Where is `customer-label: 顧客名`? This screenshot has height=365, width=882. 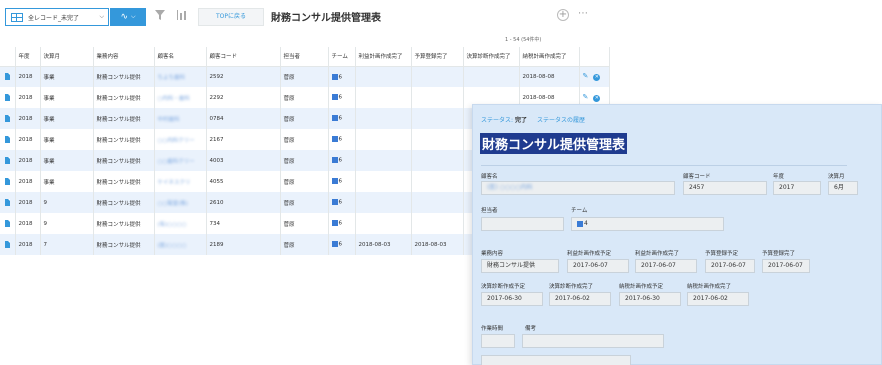
customer-label: 顧客名 is located at coordinates (489, 177).